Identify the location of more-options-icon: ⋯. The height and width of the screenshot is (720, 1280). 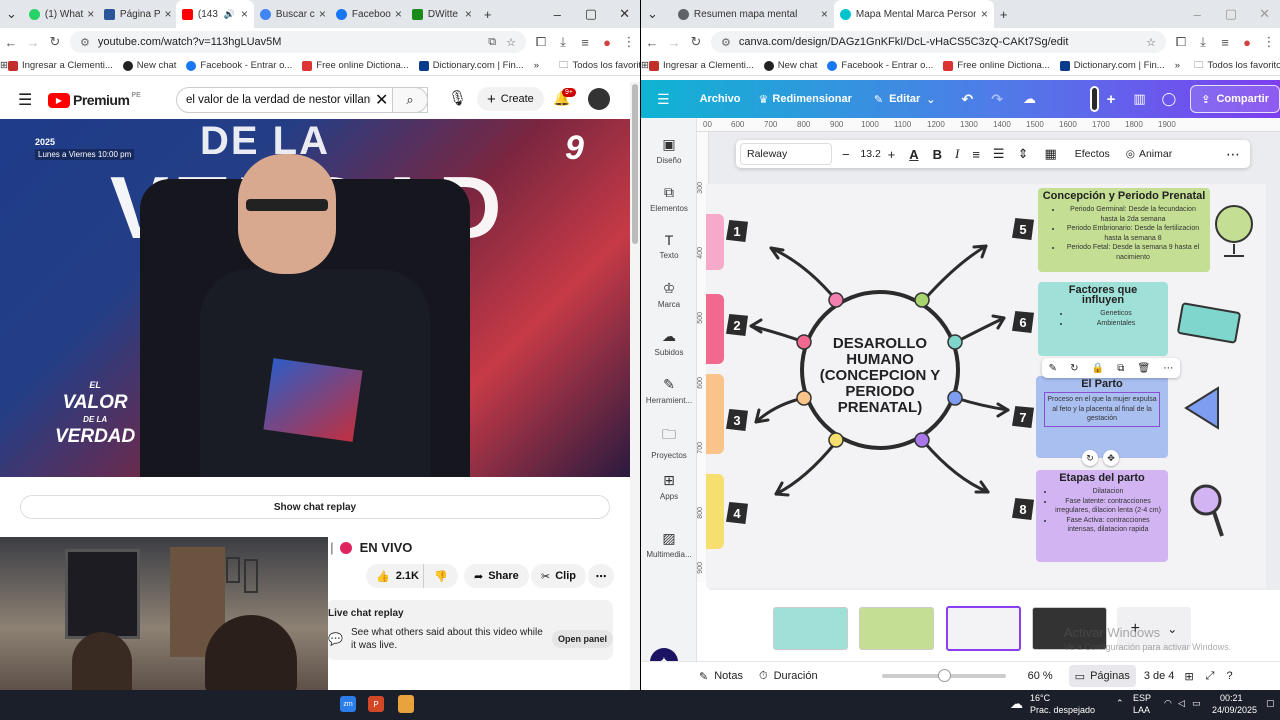
(1233, 154).